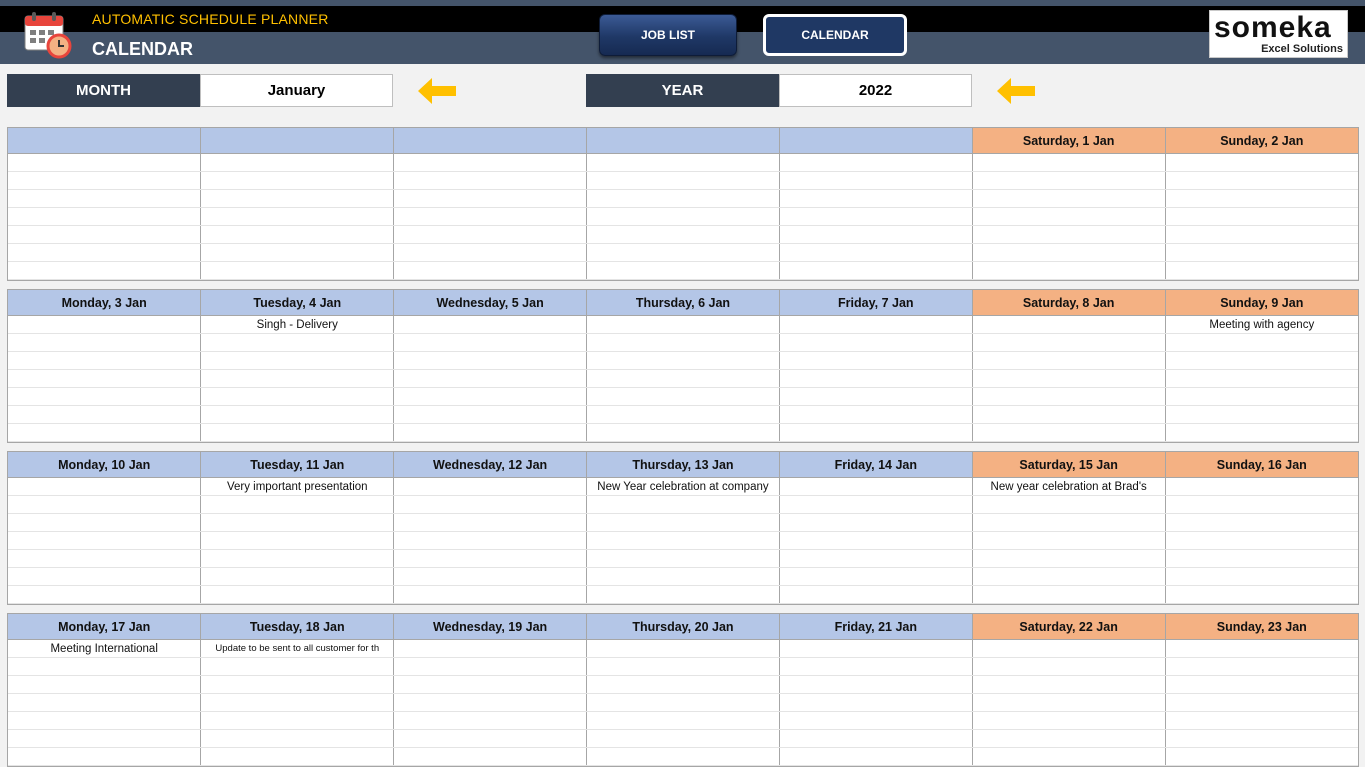 This screenshot has width=1365, height=767. I want to click on schedule-cell: New Year celebration at company, so click(683, 486).